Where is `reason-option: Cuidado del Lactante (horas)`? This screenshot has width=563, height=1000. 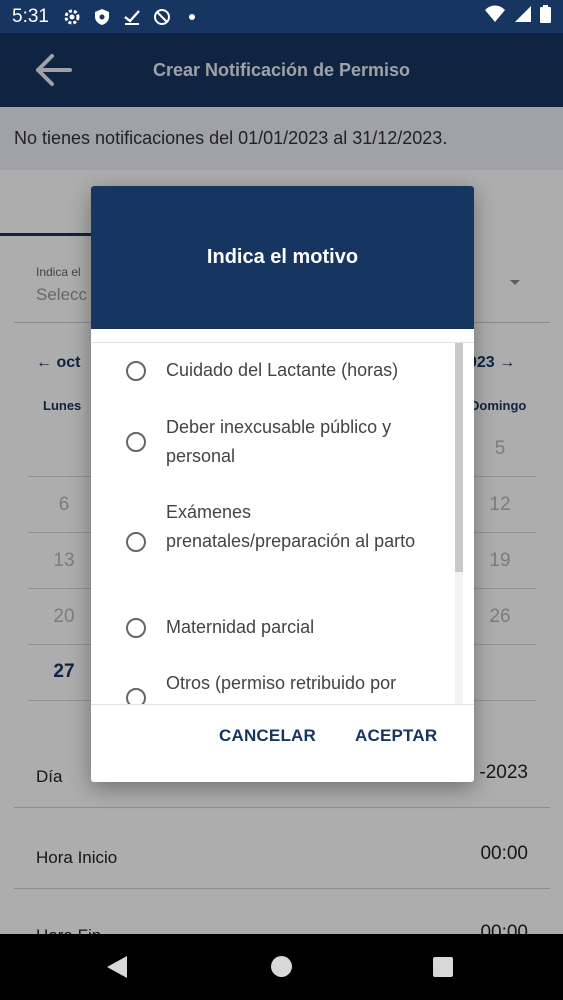 reason-option: Cuidado del Lactante (horas) is located at coordinates (273, 371).